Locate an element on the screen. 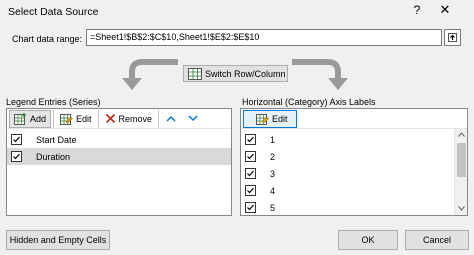  move-up-button is located at coordinates (171, 119).